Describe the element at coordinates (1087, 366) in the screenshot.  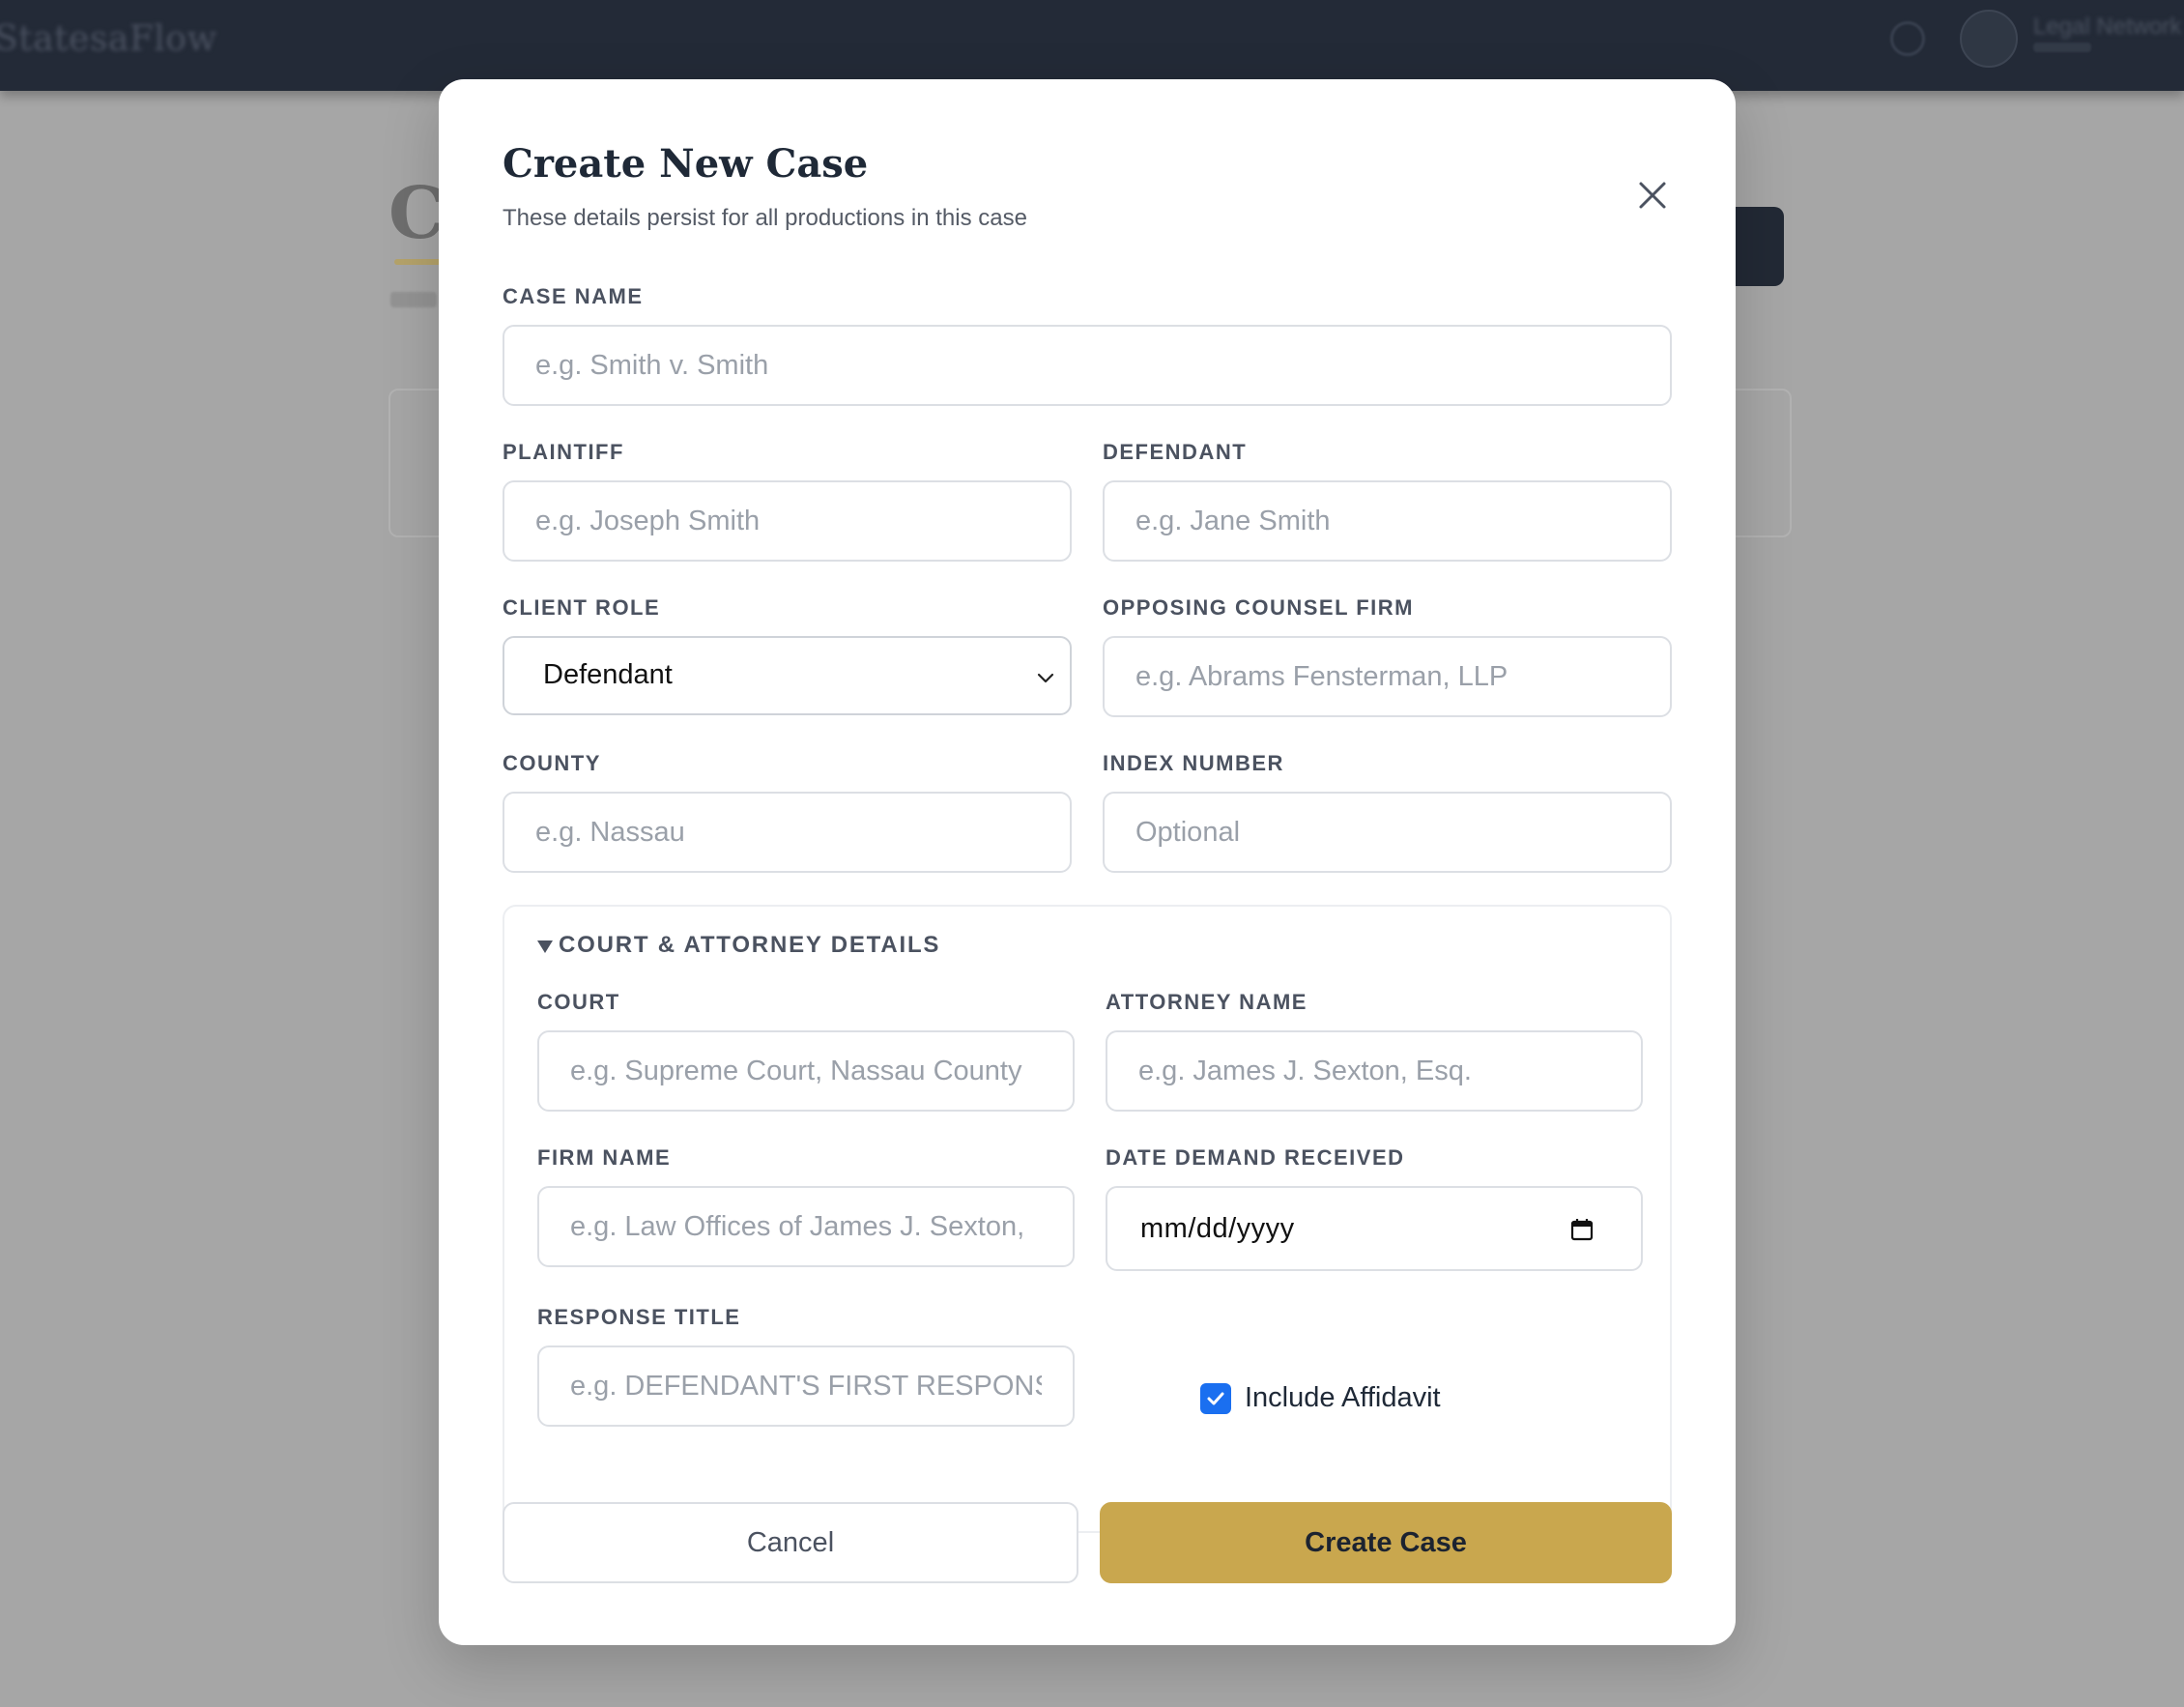
I see `case-name-input` at that location.